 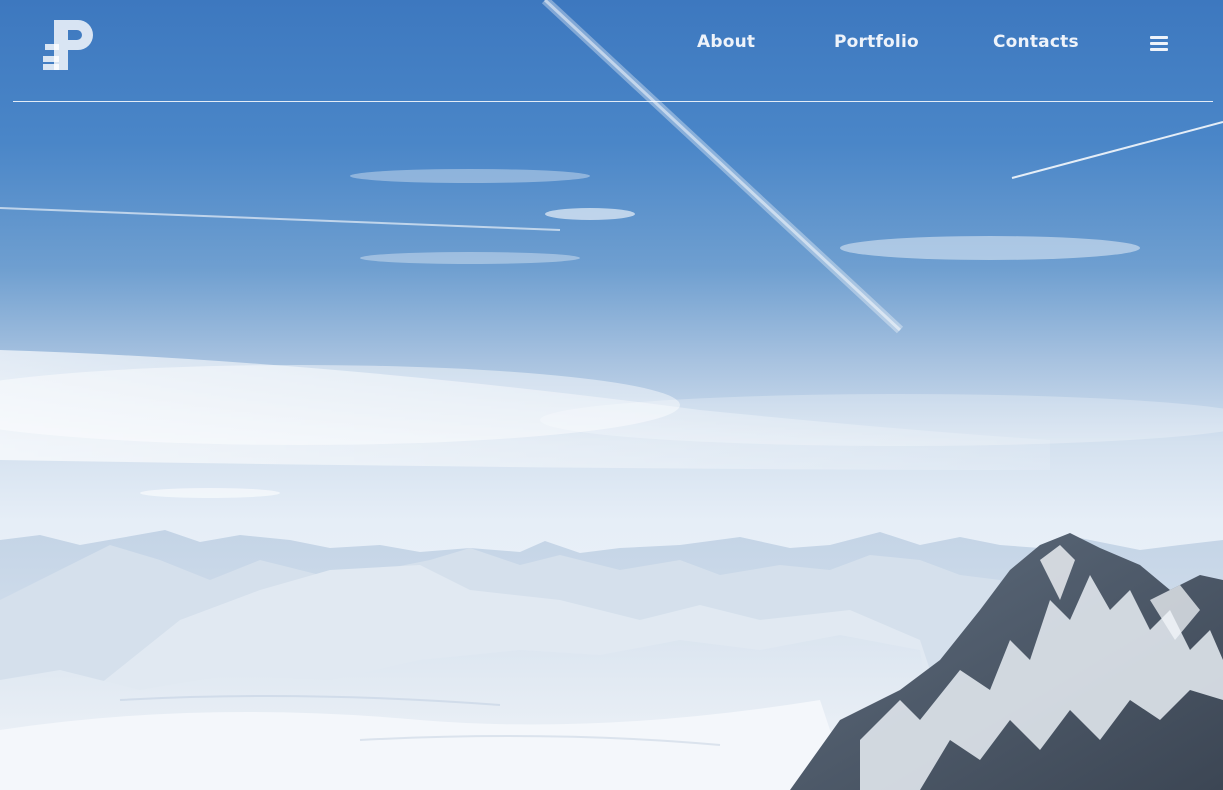 What do you see at coordinates (726, 42) in the screenshot?
I see `nav-link-about: About` at bounding box center [726, 42].